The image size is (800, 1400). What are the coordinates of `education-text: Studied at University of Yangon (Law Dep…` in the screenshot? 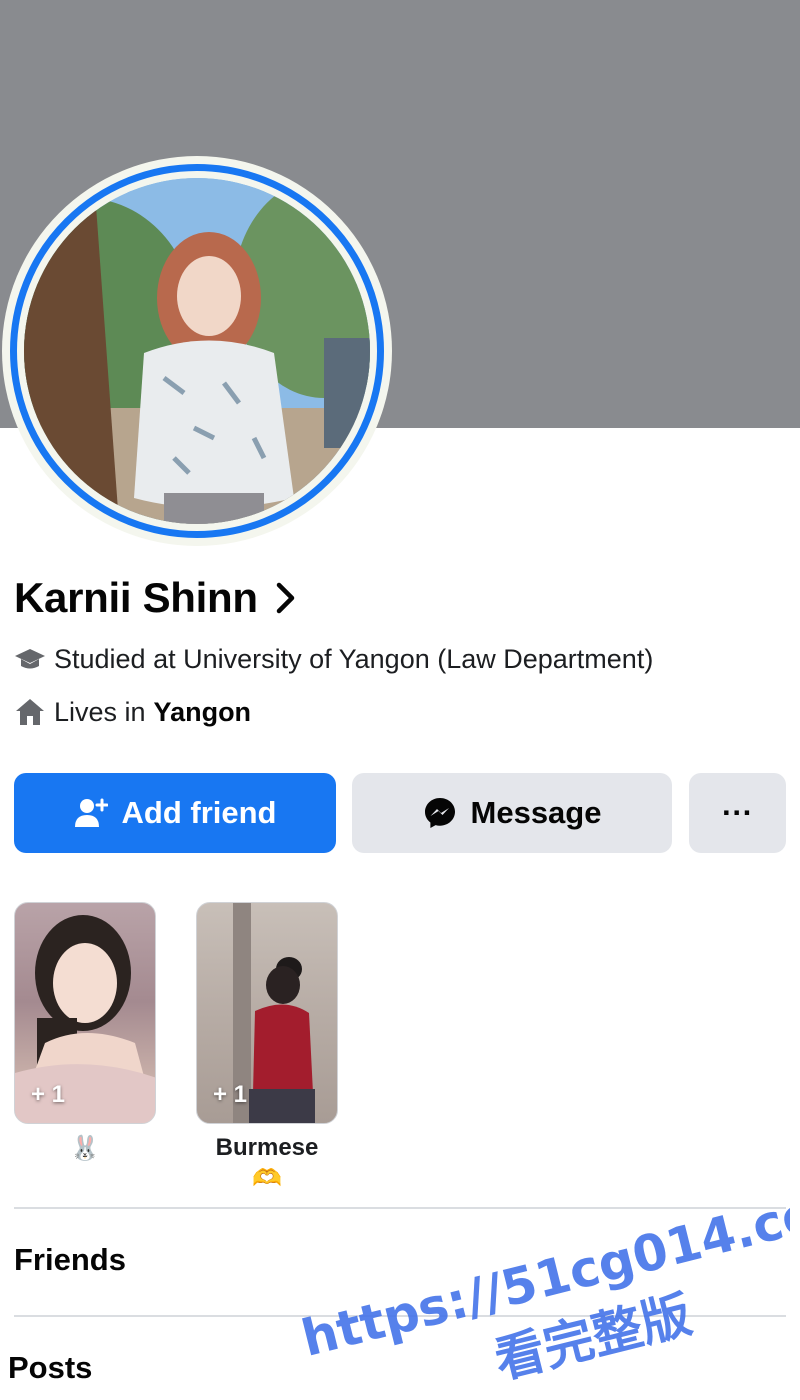 It's located at (354, 658).